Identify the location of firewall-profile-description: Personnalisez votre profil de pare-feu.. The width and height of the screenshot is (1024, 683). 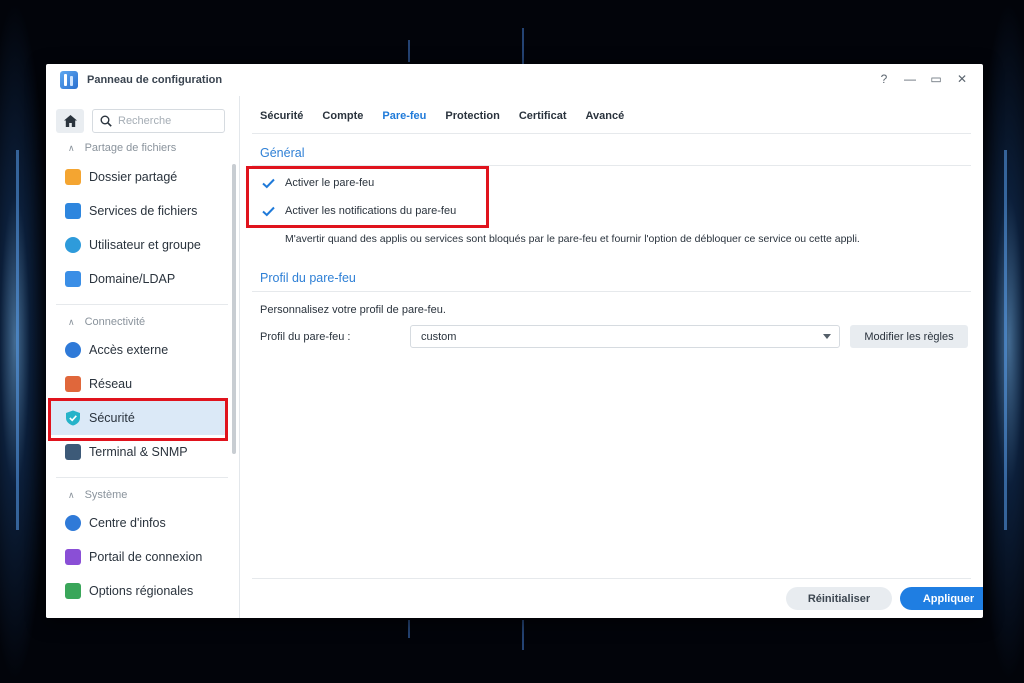
(353, 310).